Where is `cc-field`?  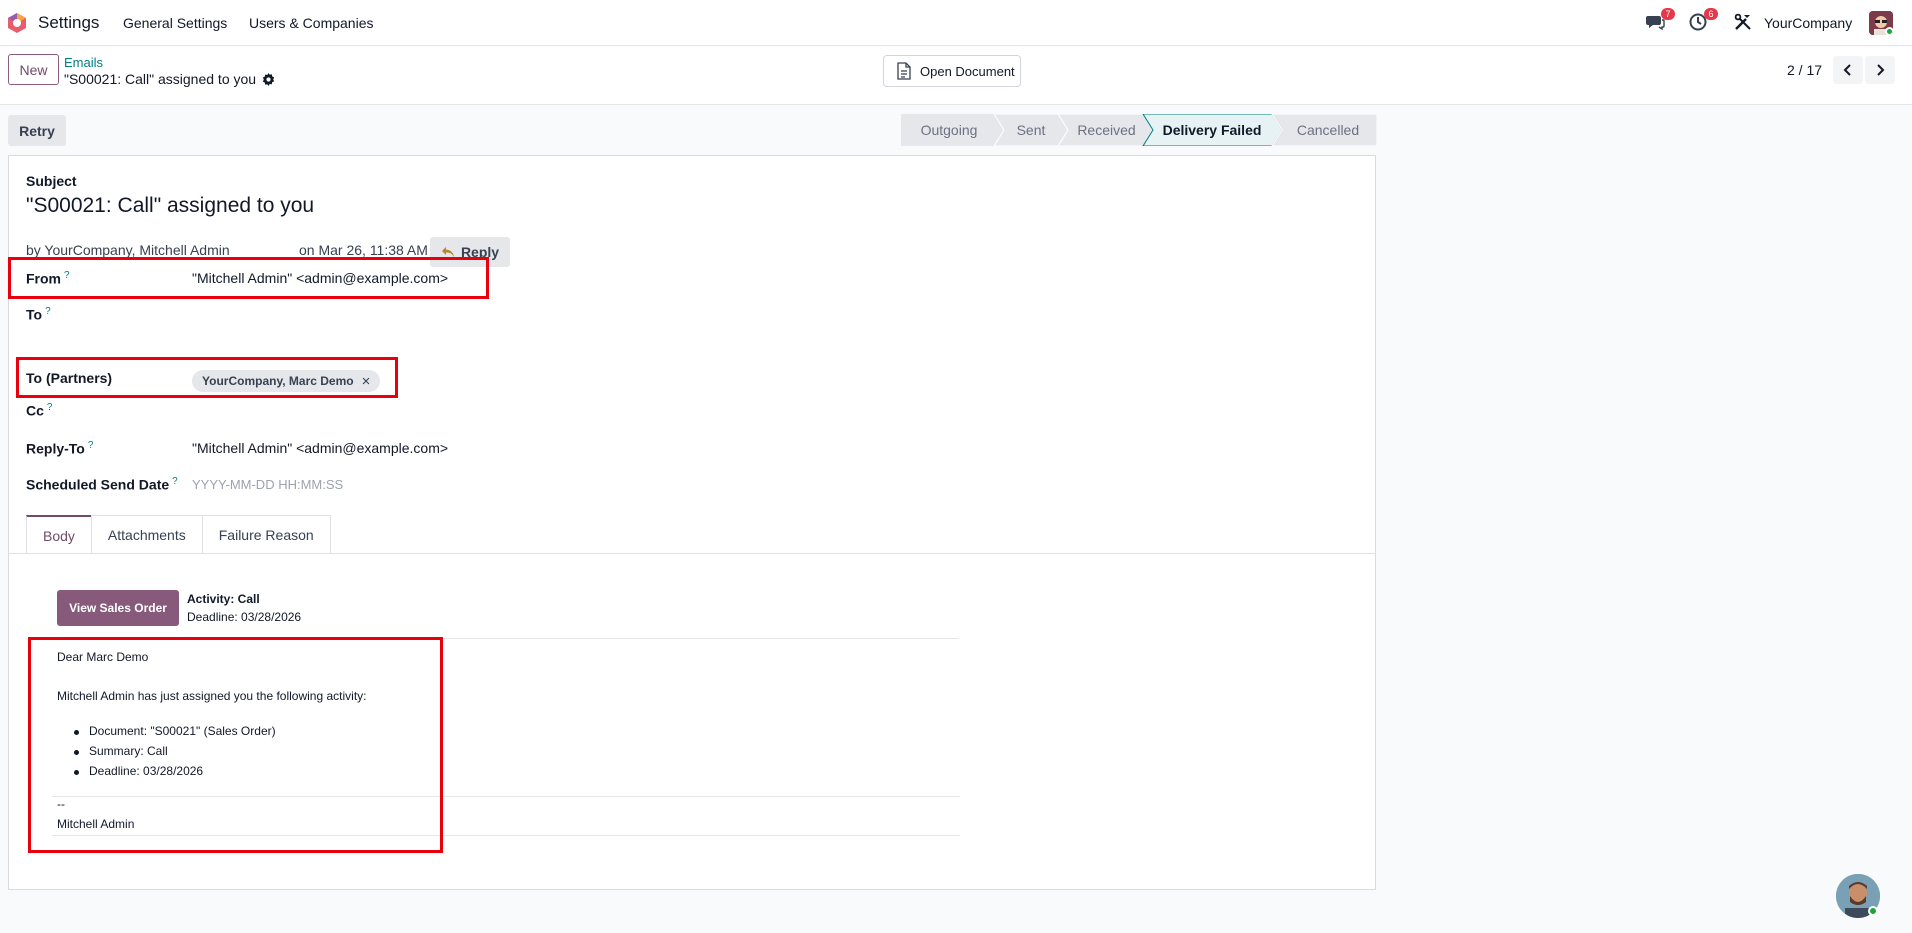
cc-field is located at coordinates (392, 411).